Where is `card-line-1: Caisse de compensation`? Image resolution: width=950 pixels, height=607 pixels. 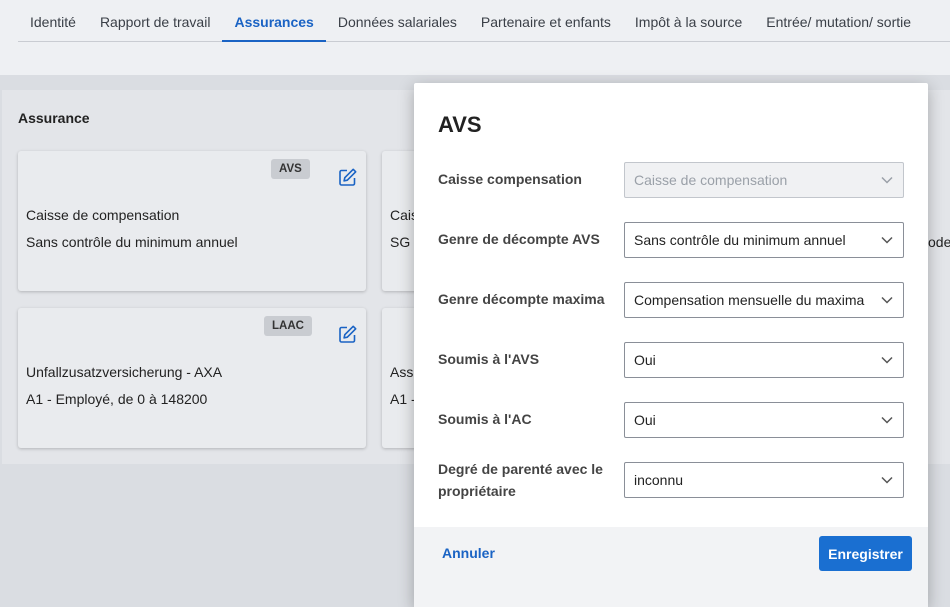
card-line-1: Caisse de compensation is located at coordinates (103, 215).